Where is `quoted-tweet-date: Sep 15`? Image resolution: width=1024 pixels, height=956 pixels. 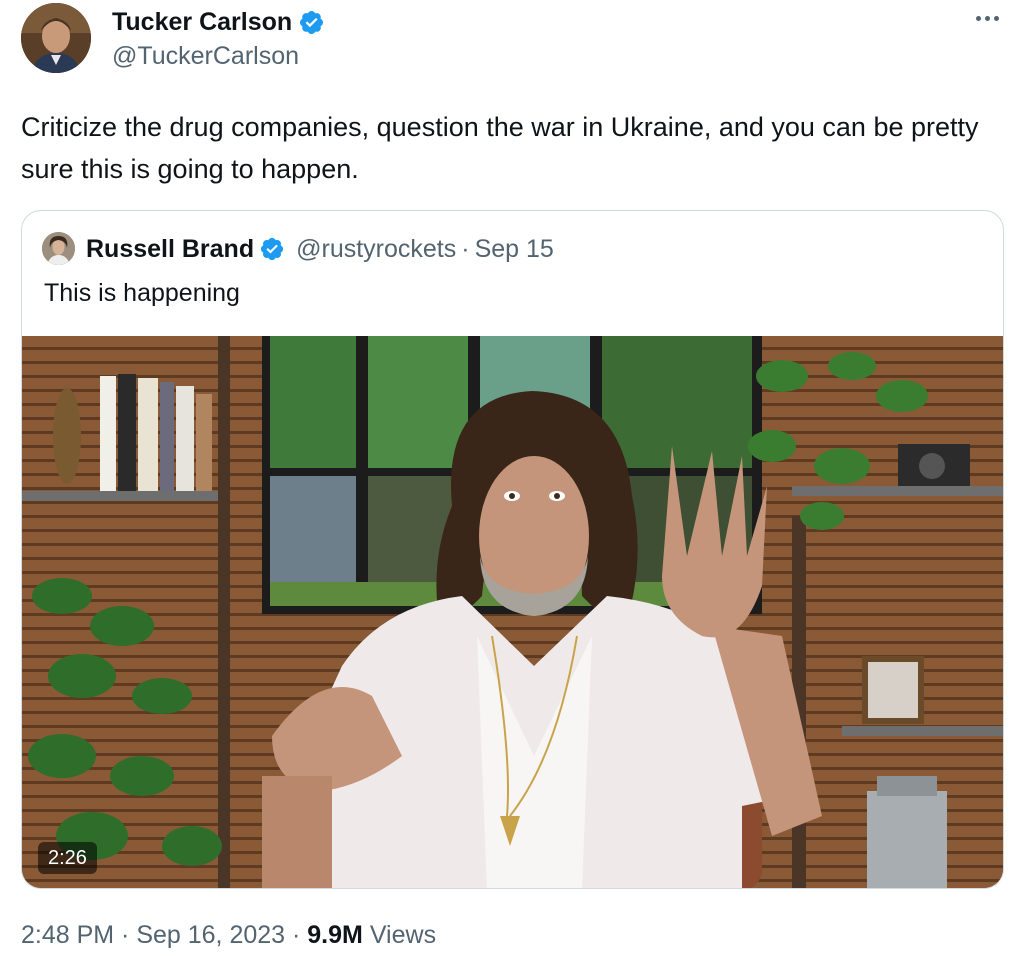 quoted-tweet-date: Sep 15 is located at coordinates (514, 249).